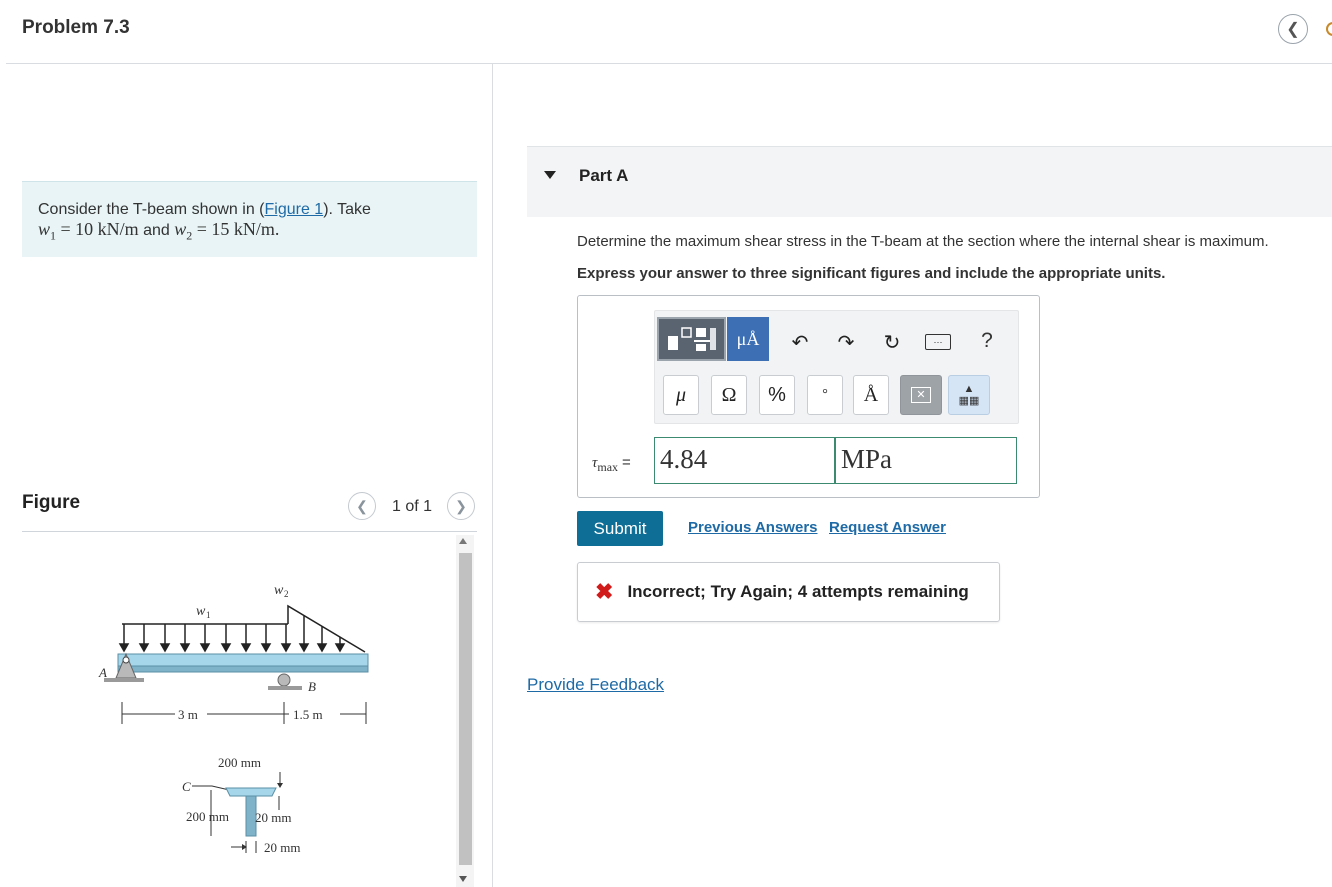 The image size is (1332, 887). Describe the element at coordinates (1329, 29) in the screenshot. I see `next-problem-partial-icon` at that location.